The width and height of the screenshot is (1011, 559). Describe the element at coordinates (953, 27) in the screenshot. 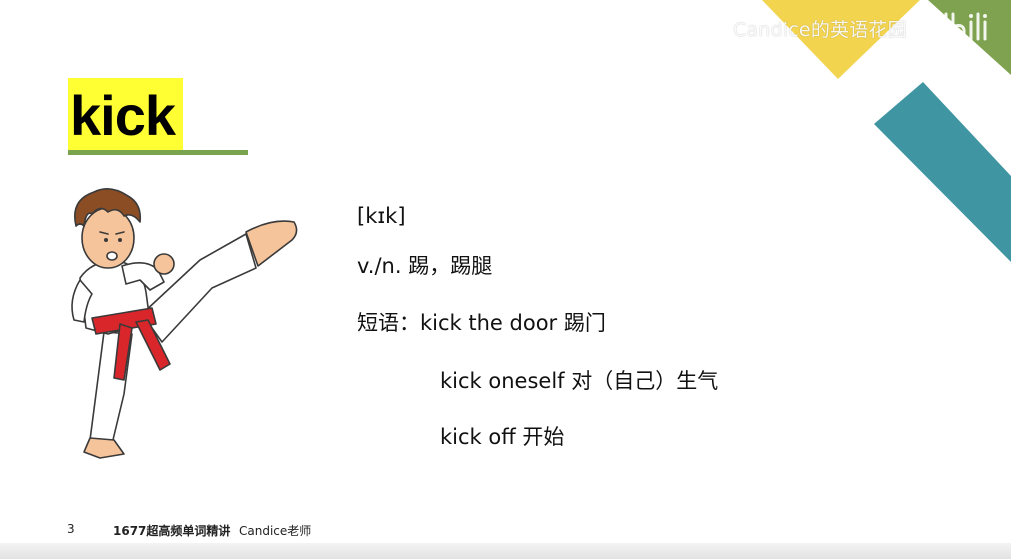

I see `bilibili-logo-icon` at that location.